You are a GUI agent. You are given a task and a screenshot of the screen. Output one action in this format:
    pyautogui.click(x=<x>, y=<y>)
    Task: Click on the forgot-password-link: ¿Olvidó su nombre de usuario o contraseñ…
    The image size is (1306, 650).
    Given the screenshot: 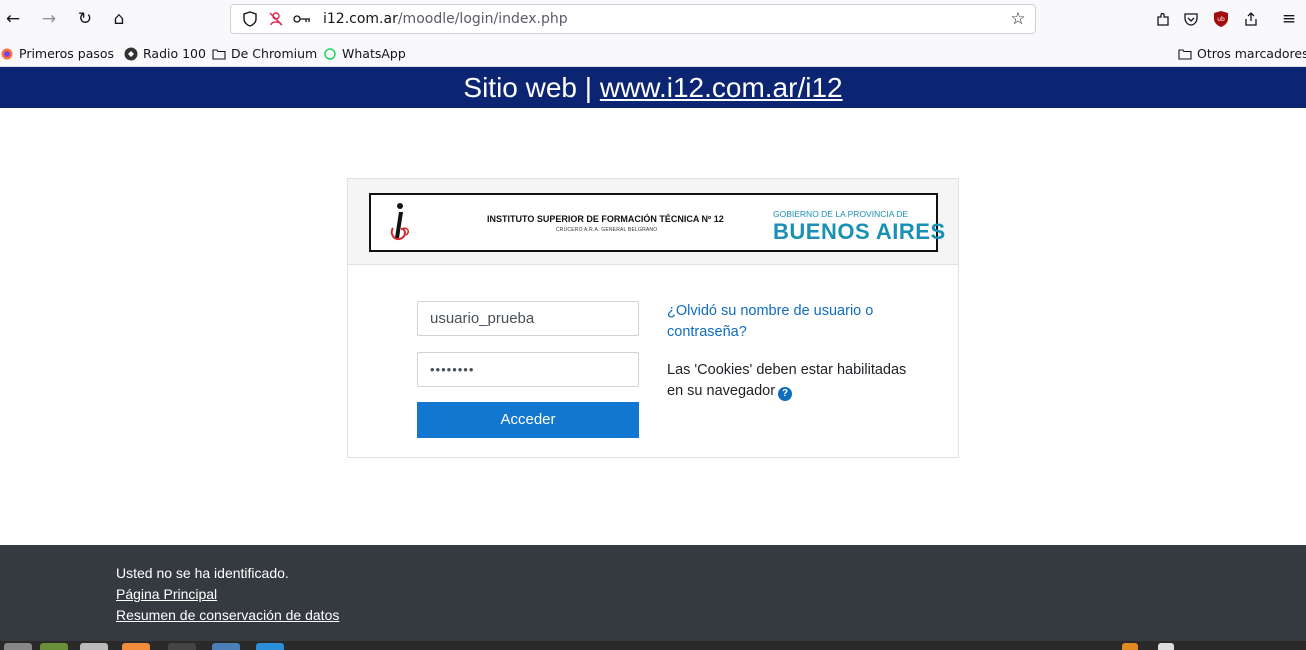 What is the action you would take?
    pyautogui.click(x=787, y=322)
    